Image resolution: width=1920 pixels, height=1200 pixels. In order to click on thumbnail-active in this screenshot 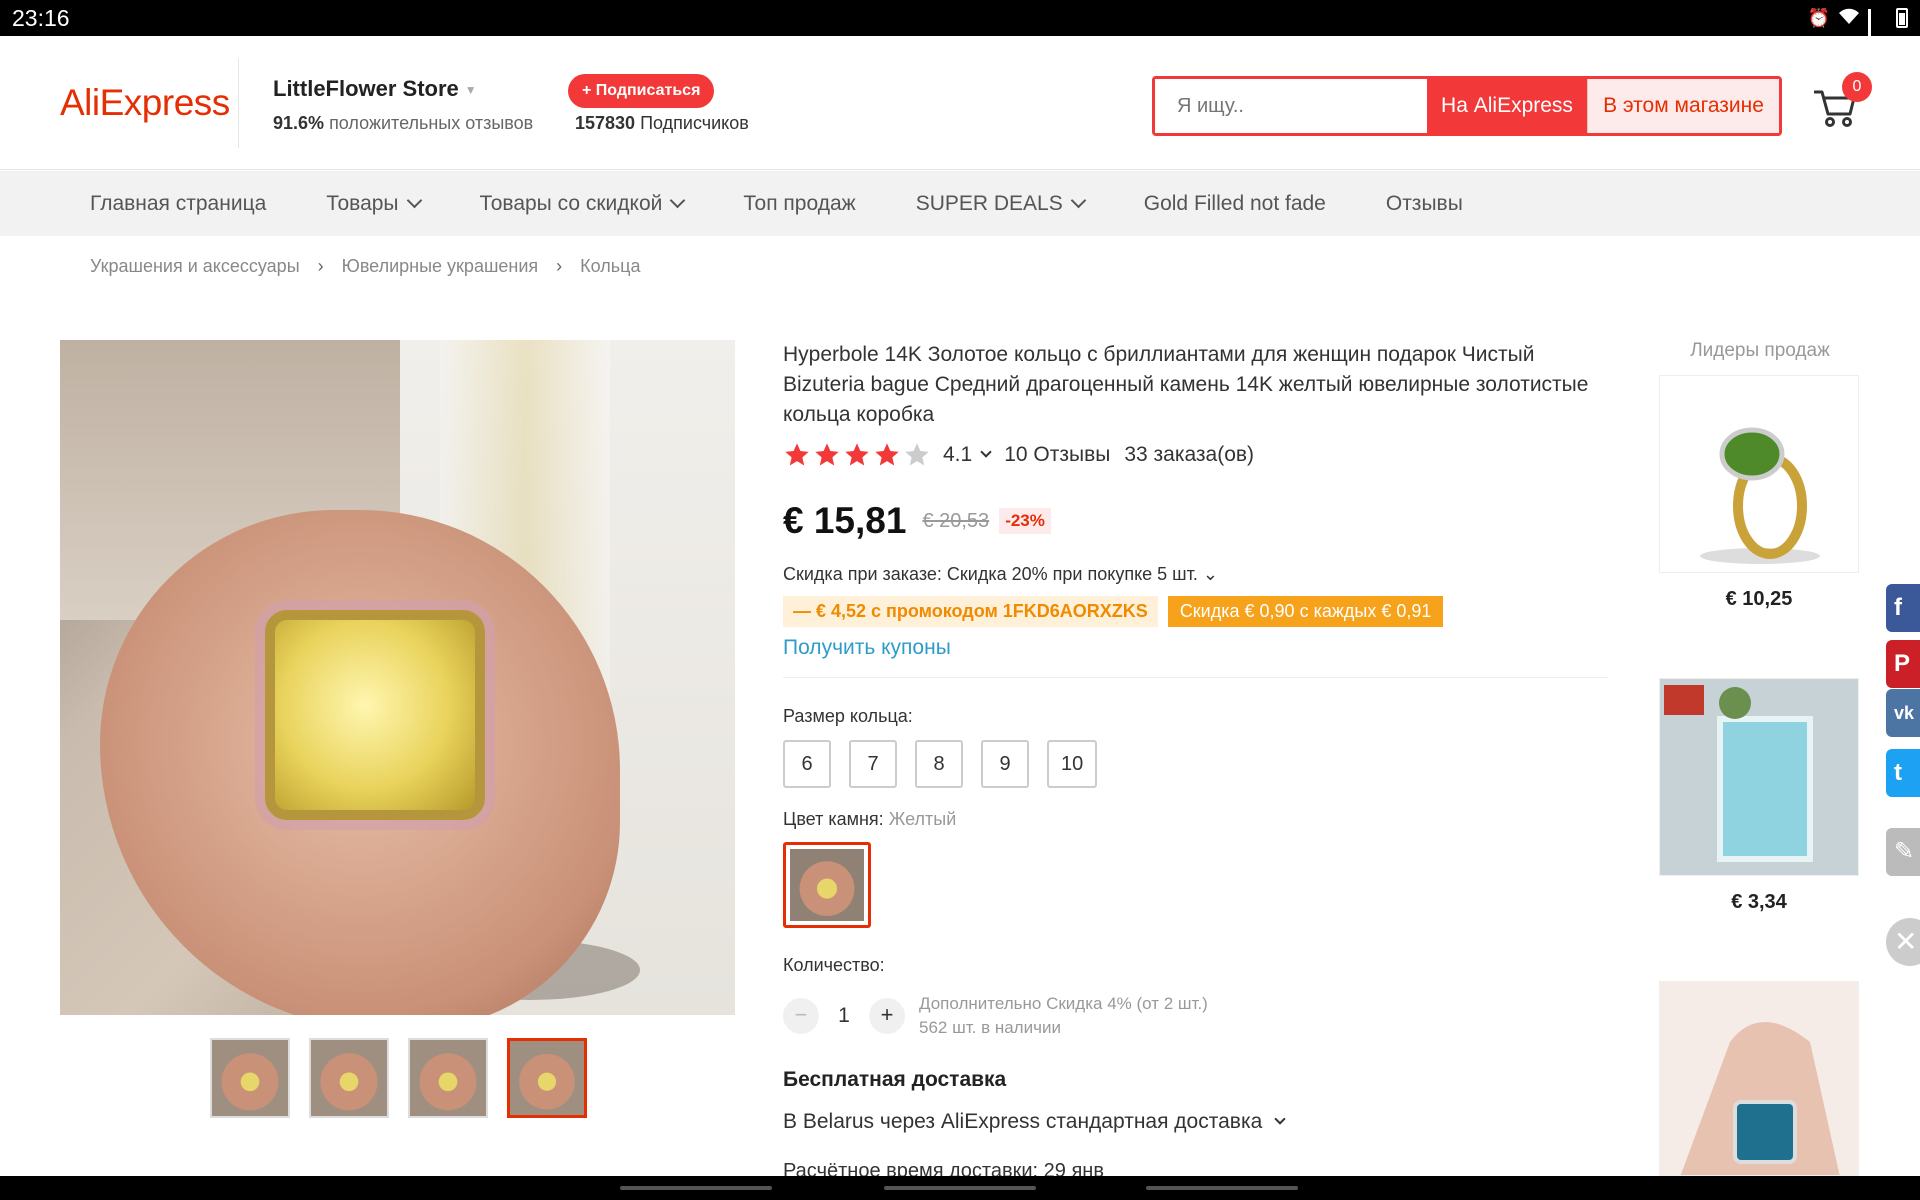, I will do `click(547, 1078)`.